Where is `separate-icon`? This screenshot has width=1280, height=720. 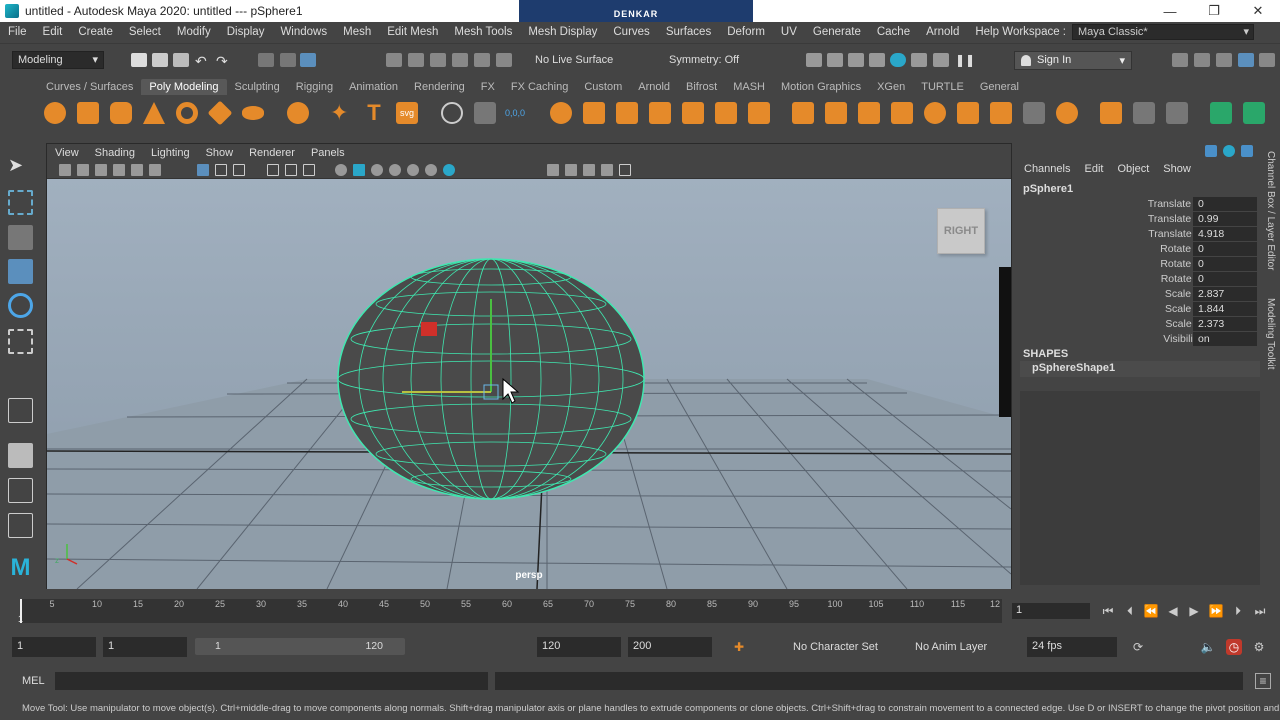 separate-icon is located at coordinates (485, 113).